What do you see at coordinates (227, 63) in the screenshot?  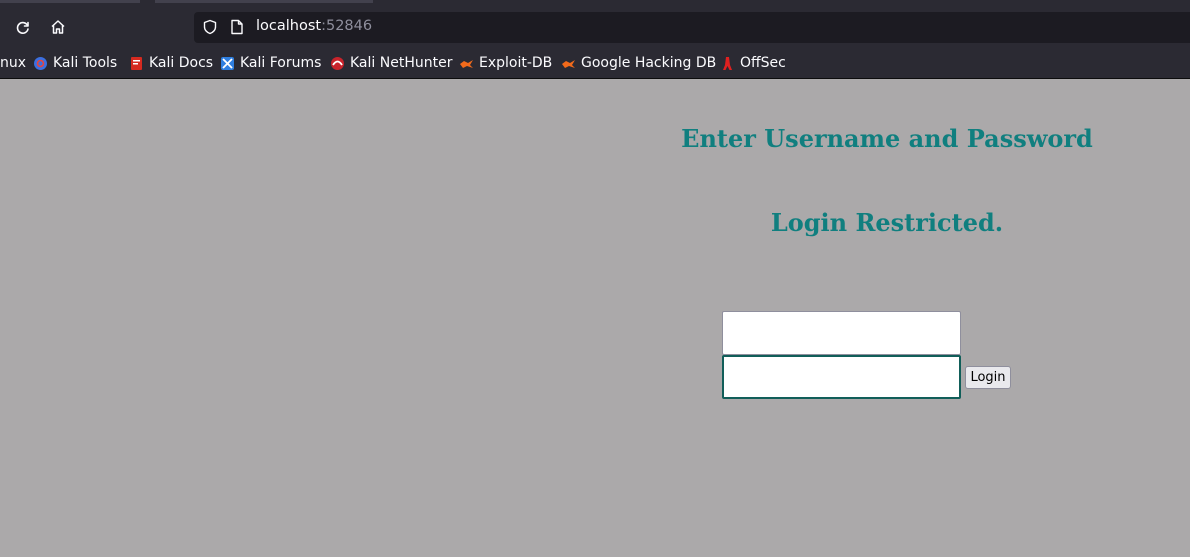 I see `kali-forums-icon` at bounding box center [227, 63].